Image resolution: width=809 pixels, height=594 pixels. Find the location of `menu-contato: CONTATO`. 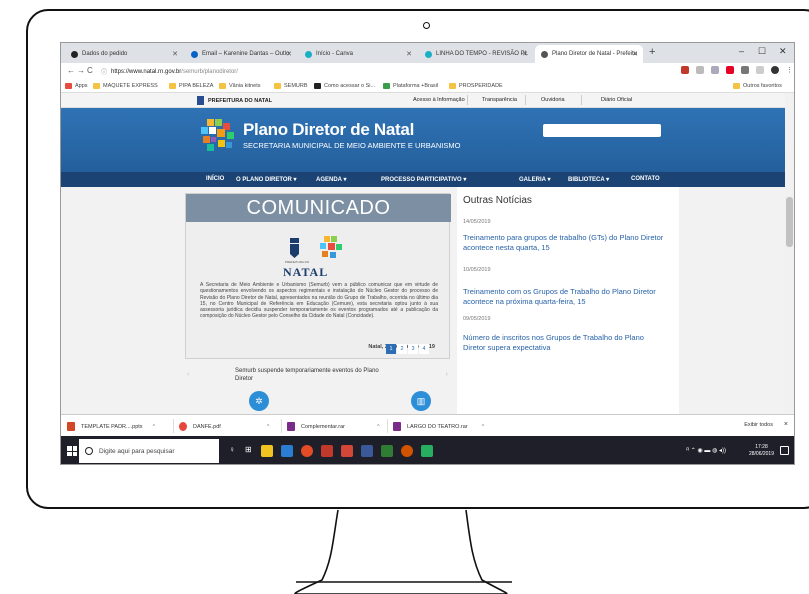

menu-contato: CONTATO is located at coordinates (645, 179).